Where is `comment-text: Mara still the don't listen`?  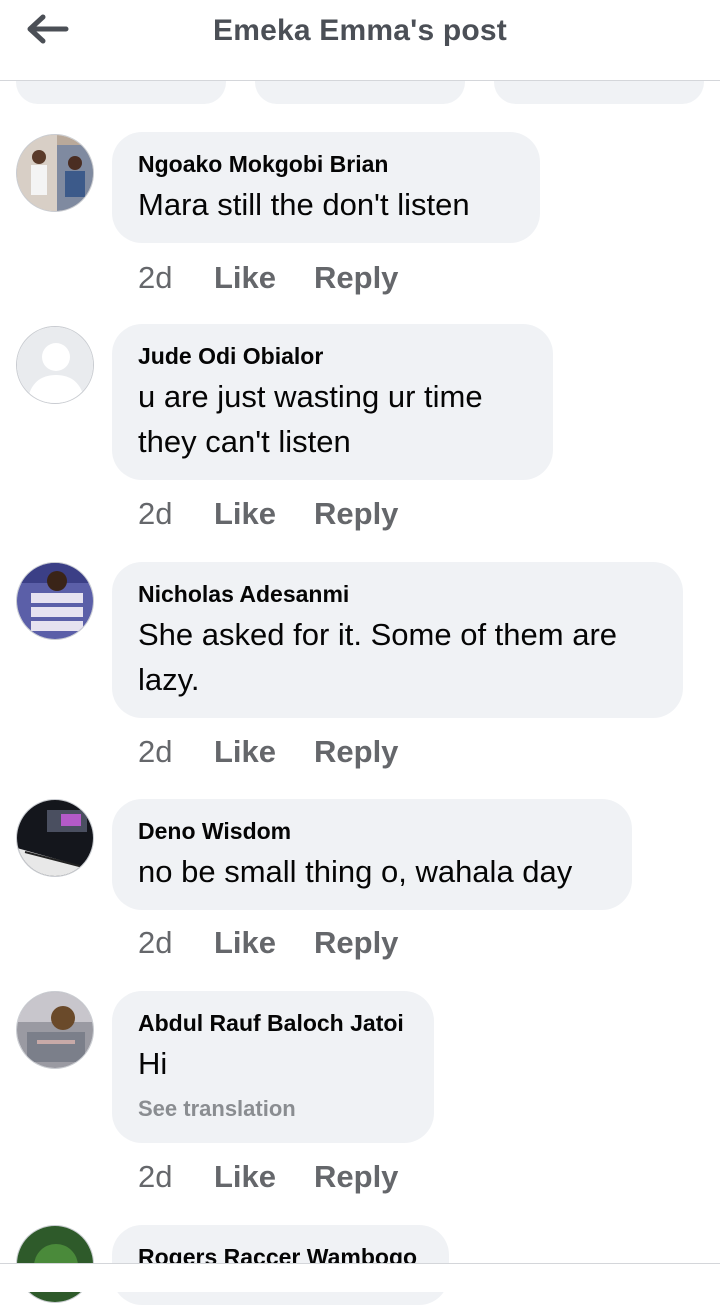 comment-text: Mara still the don't listen is located at coordinates (304, 204).